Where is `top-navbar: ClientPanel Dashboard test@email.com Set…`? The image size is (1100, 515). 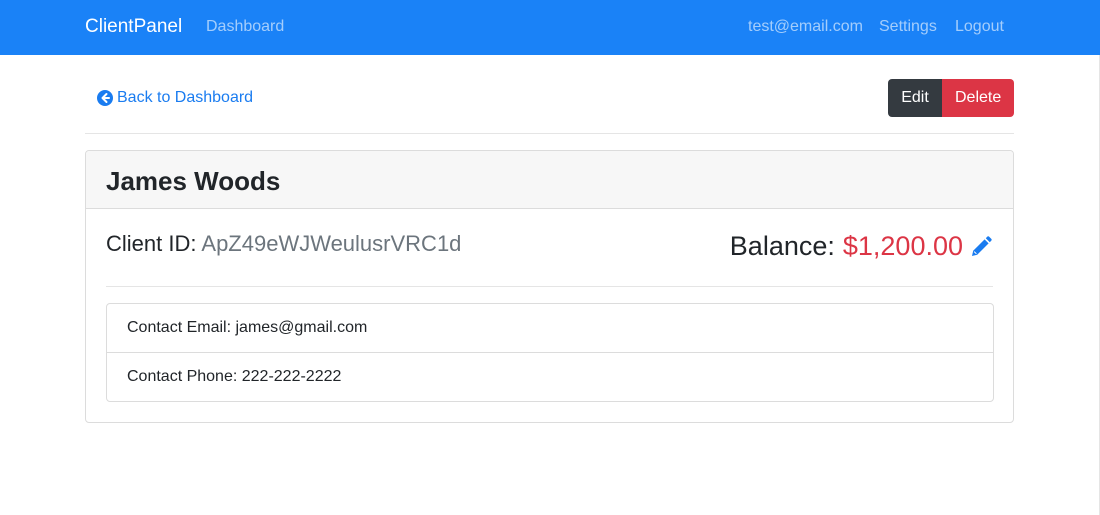
top-navbar: ClientPanel Dashboard test@email.com Set… is located at coordinates (550, 27).